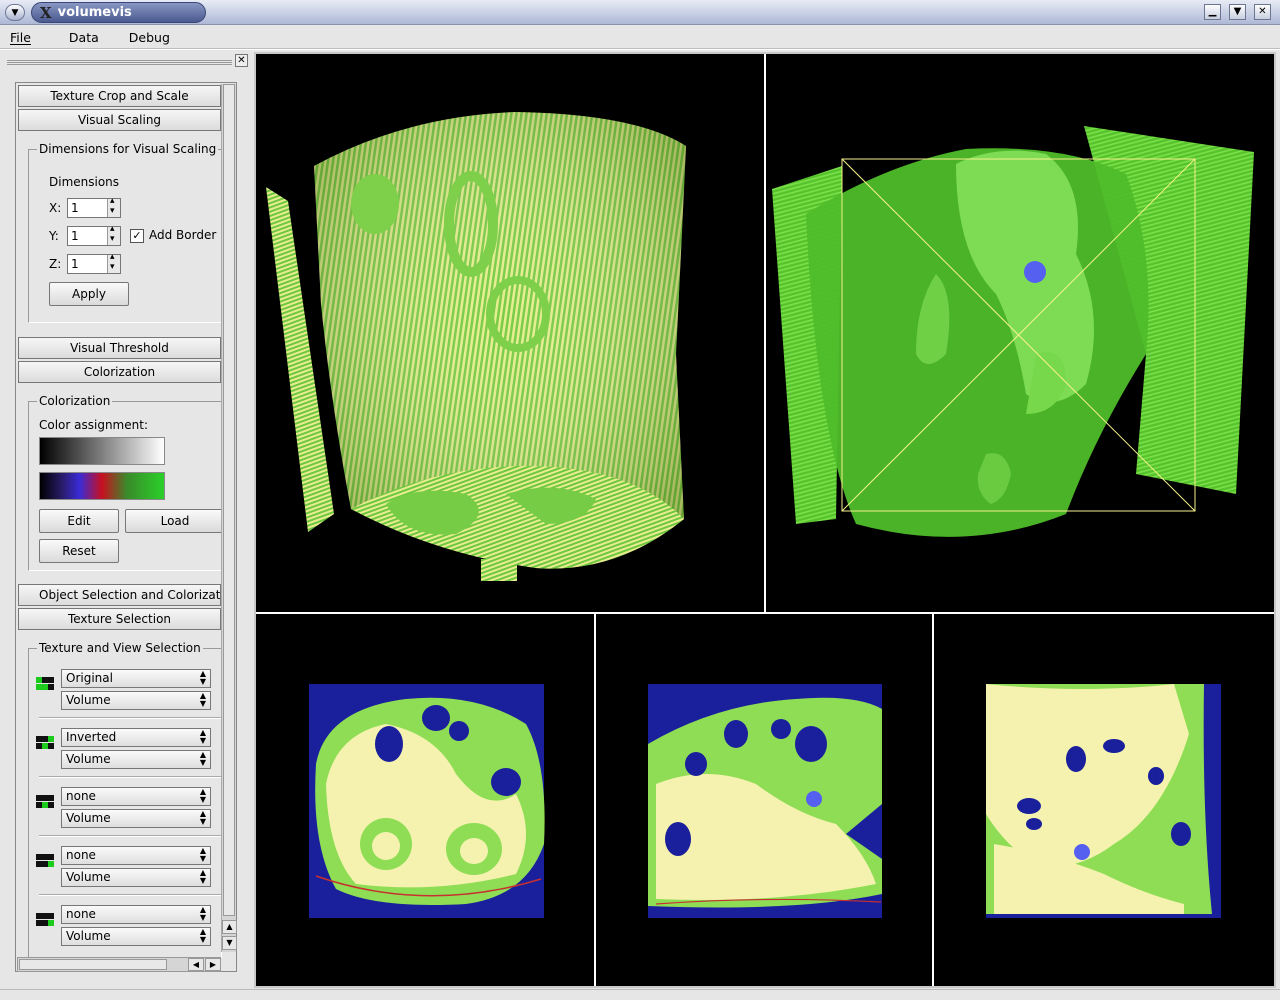 The height and width of the screenshot is (1000, 1280). What do you see at coordinates (640, 49) in the screenshot?
I see `menu-separator` at bounding box center [640, 49].